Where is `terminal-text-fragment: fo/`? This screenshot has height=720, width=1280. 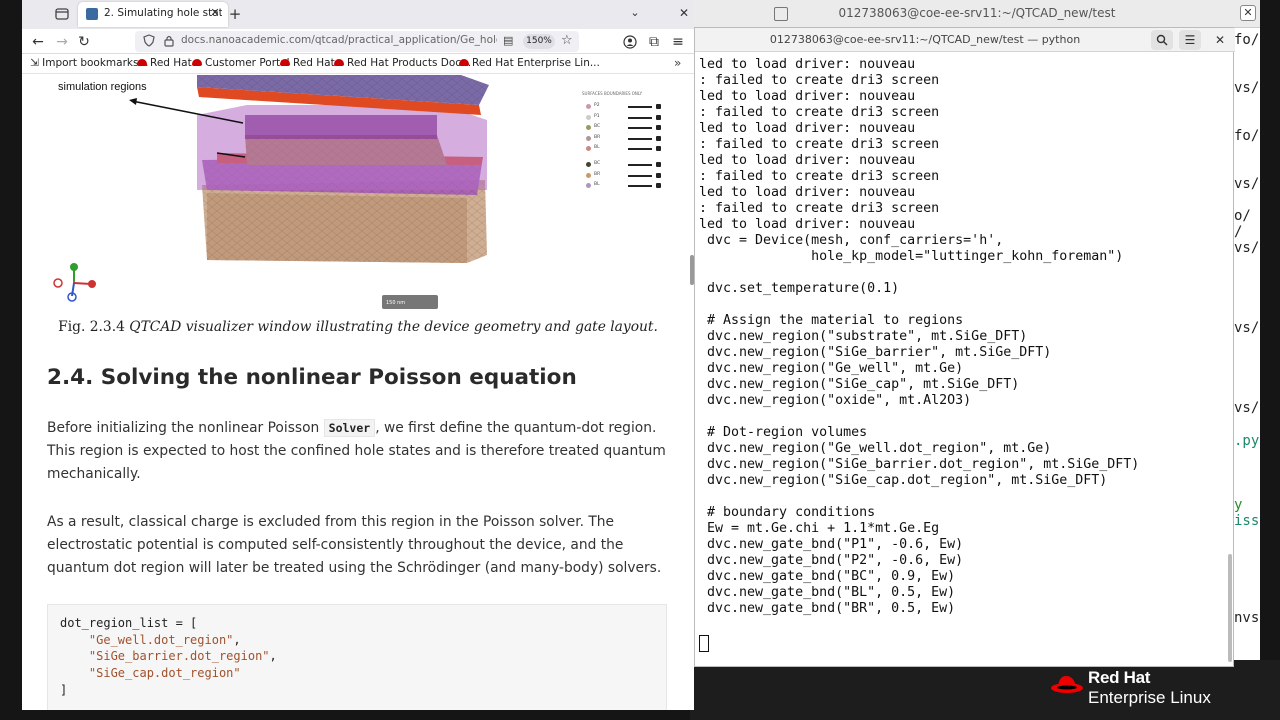
terminal-text-fragment: fo/ is located at coordinates (1247, 136).